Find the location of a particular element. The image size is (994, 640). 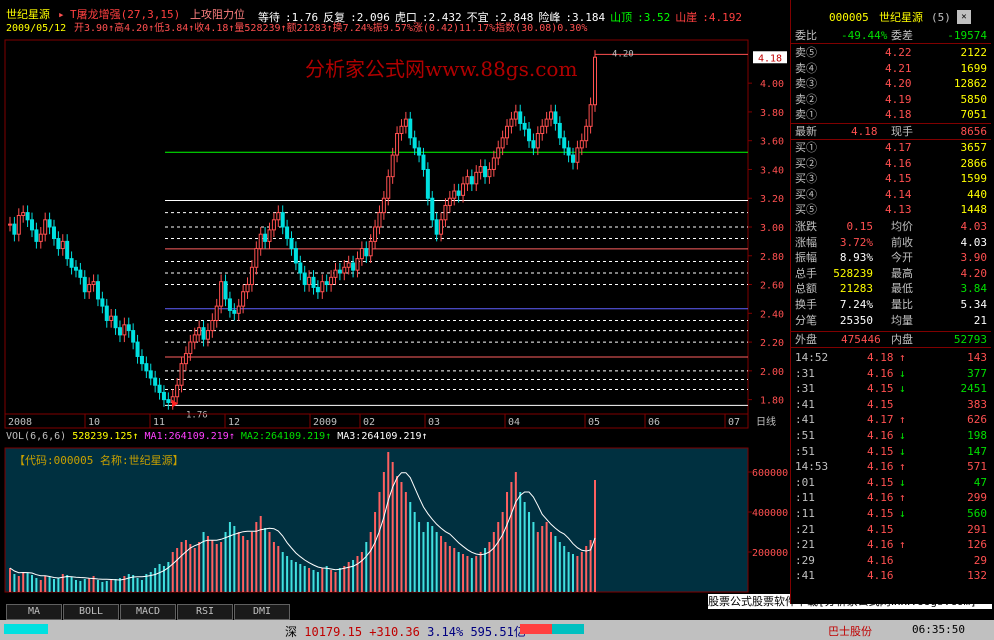

buy-row-3: 买③ 4.15 1599 is located at coordinates (891, 178).